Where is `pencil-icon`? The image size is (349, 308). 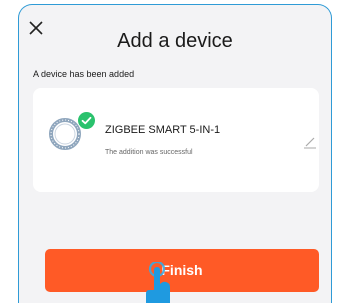 pencil-icon is located at coordinates (310, 142).